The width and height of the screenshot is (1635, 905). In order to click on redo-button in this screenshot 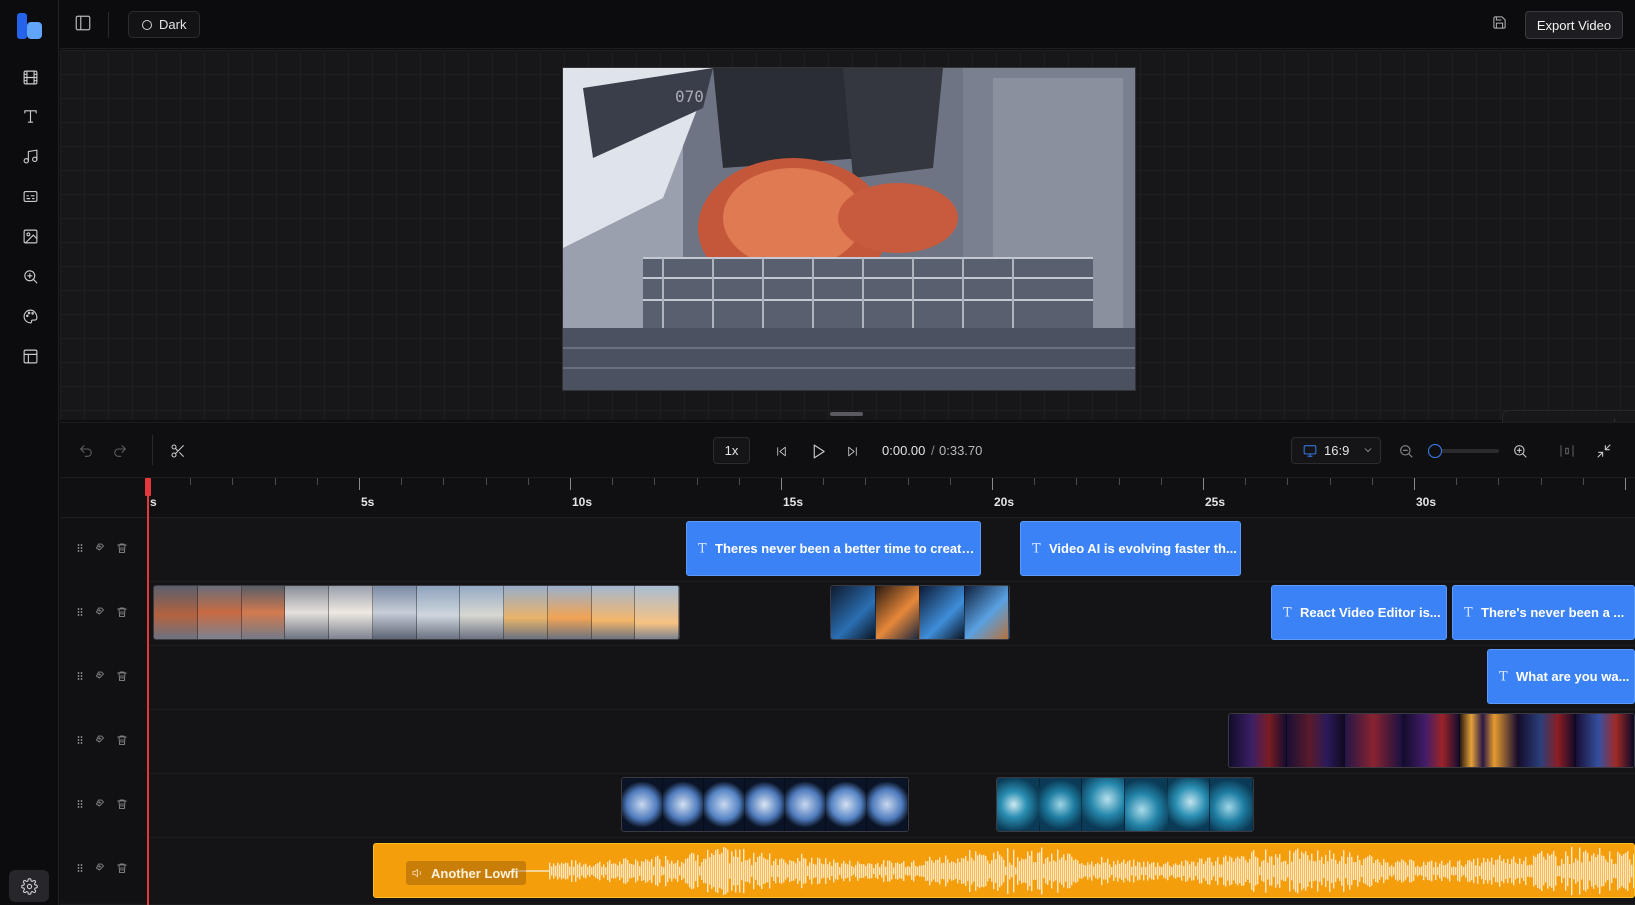, I will do `click(120, 451)`.